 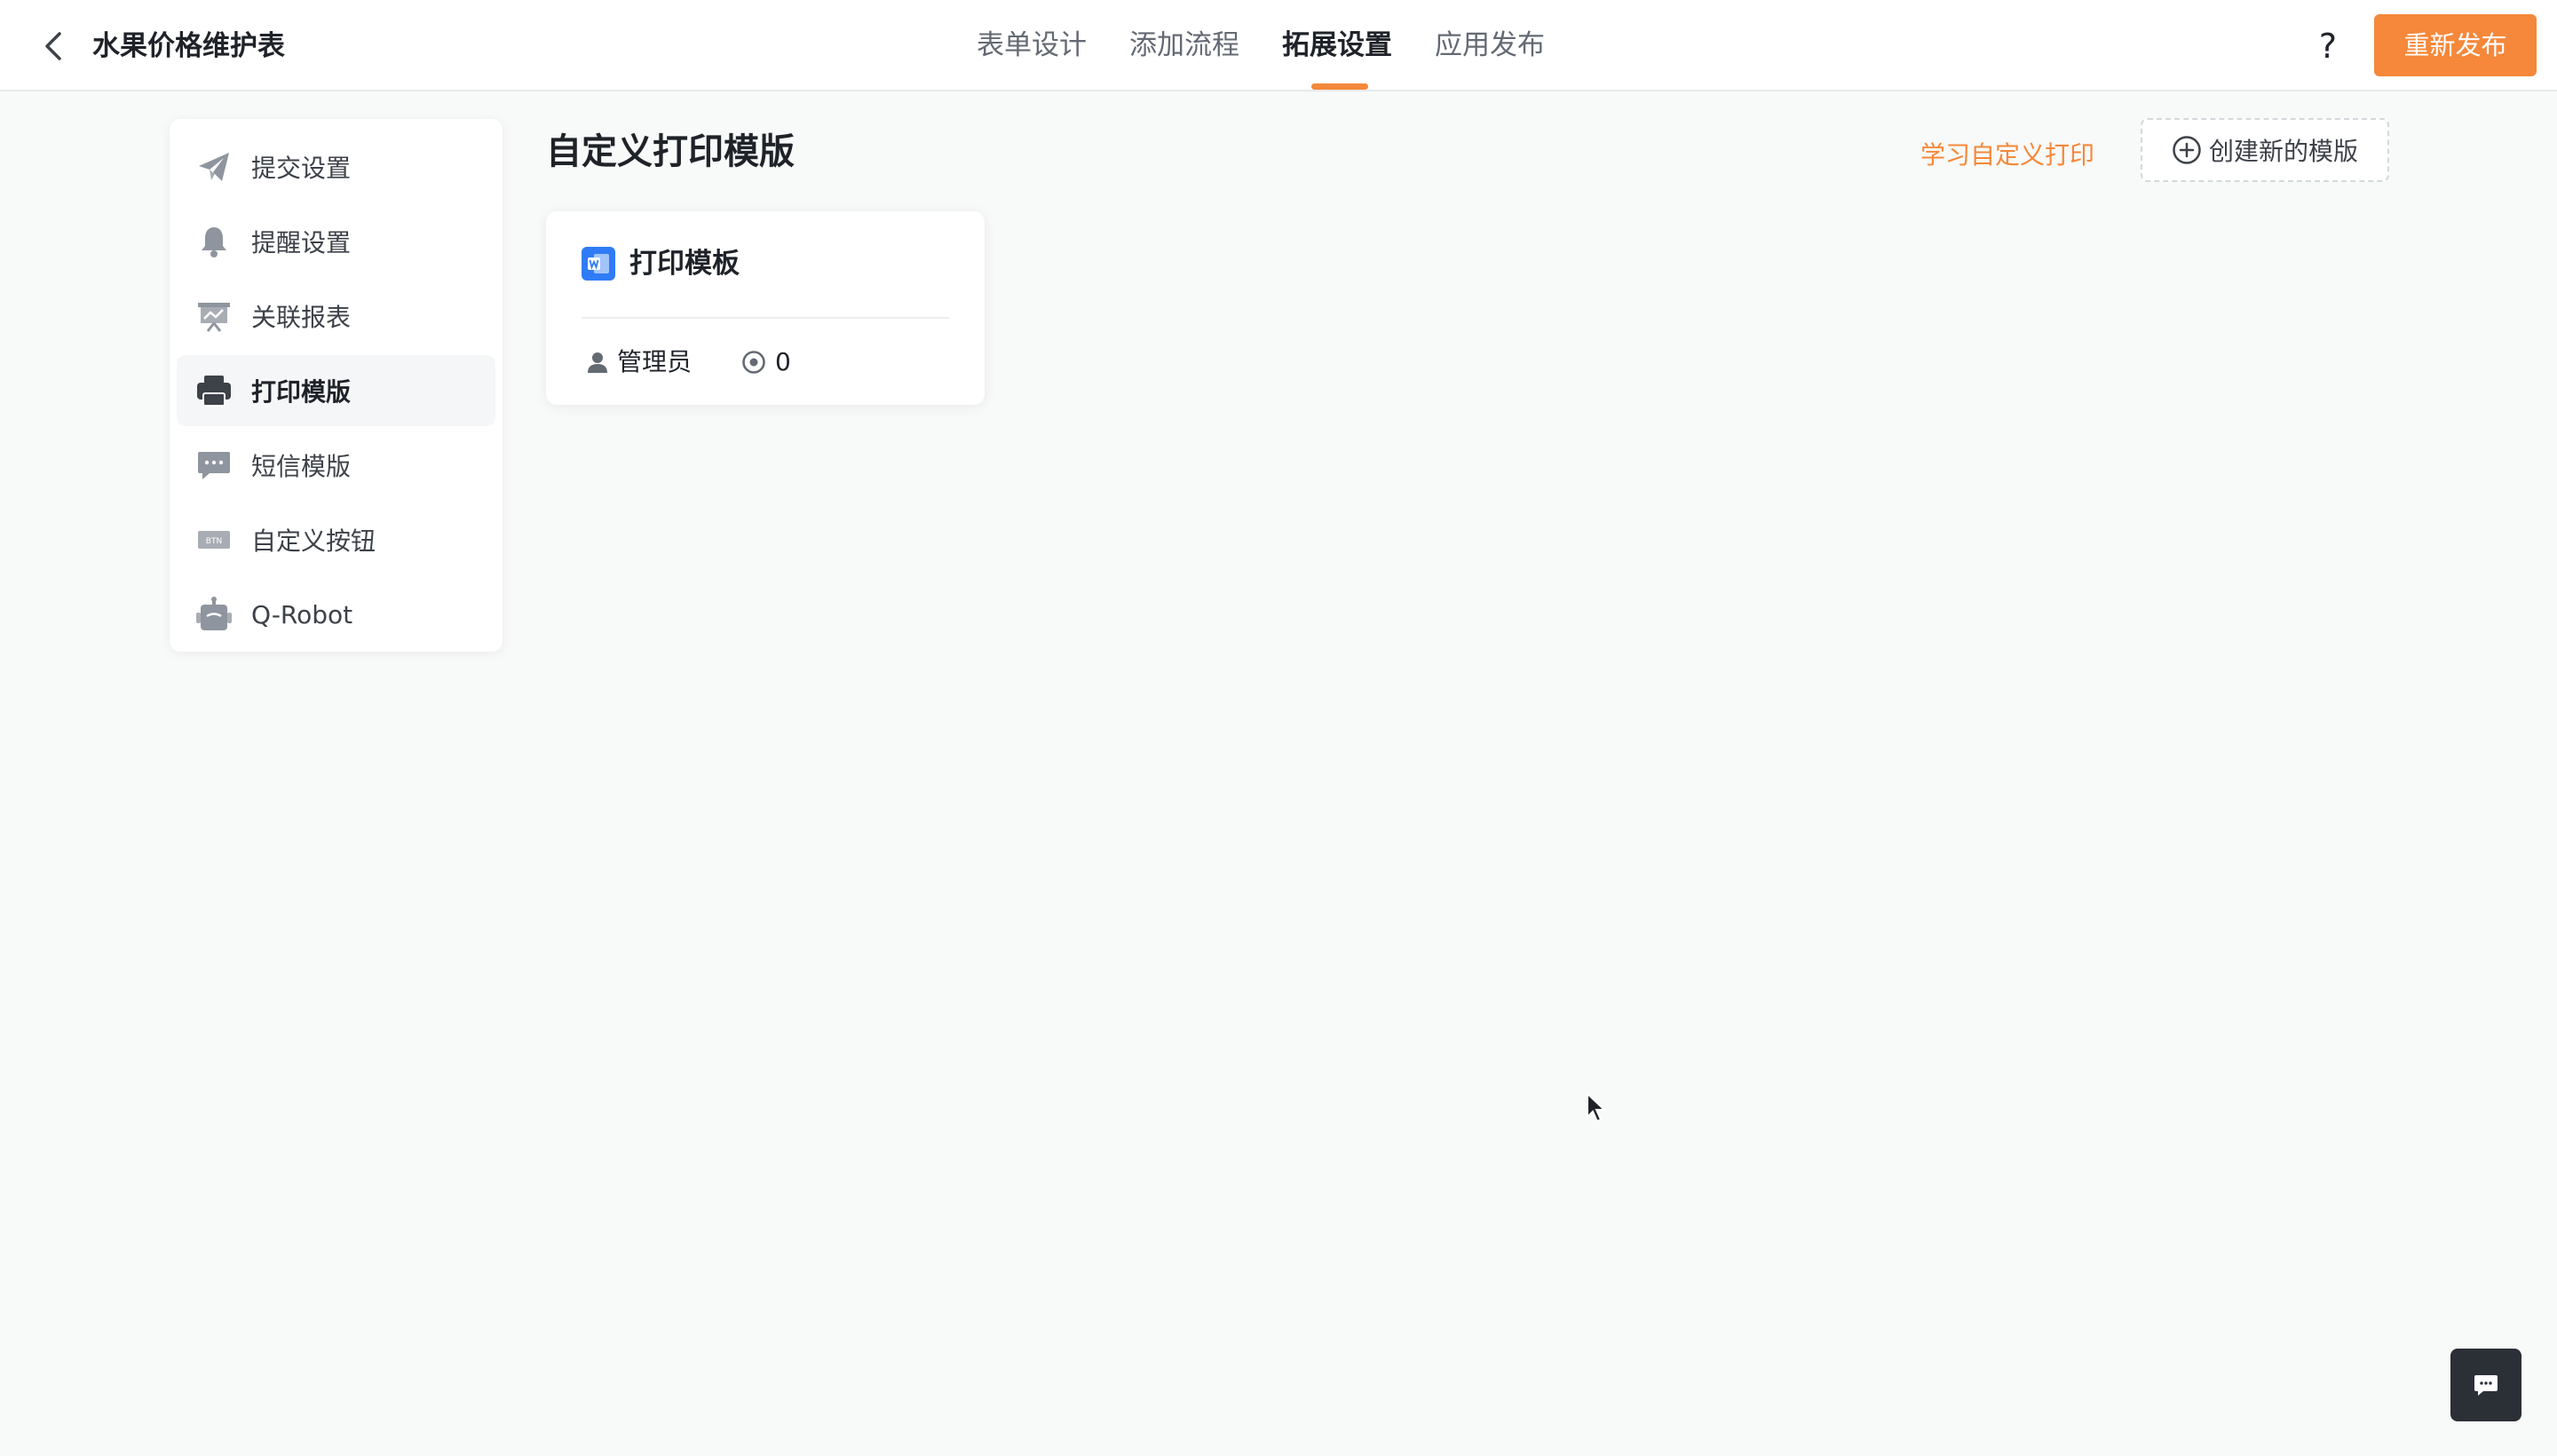 What do you see at coordinates (2283, 151) in the screenshot?
I see `create-template-label: 创建新的模版` at bounding box center [2283, 151].